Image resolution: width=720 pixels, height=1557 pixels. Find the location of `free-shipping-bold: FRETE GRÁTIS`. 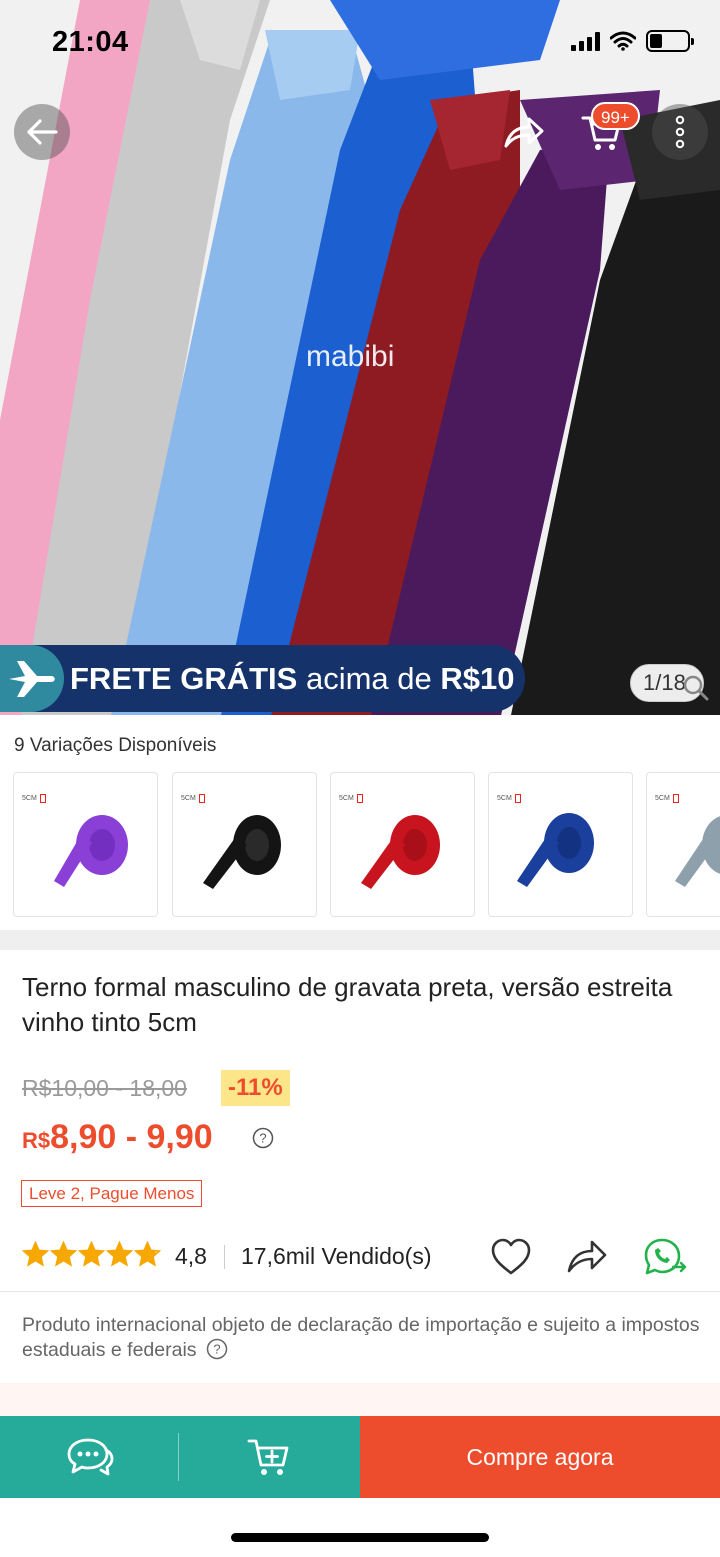

free-shipping-bold: FRETE GRÁTIS is located at coordinates (184, 678).